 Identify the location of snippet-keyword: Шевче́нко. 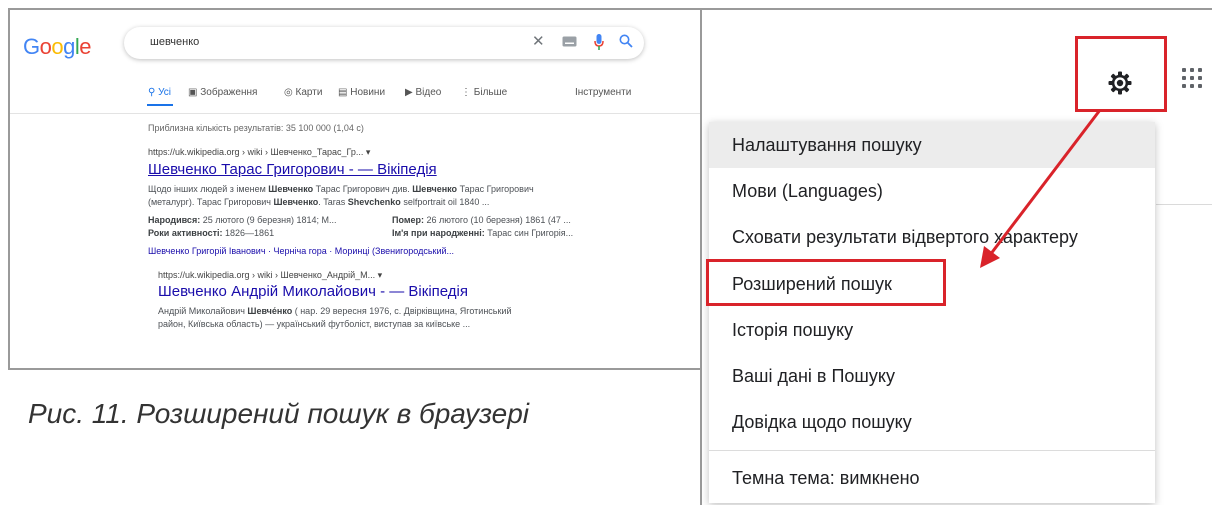
(270, 311).